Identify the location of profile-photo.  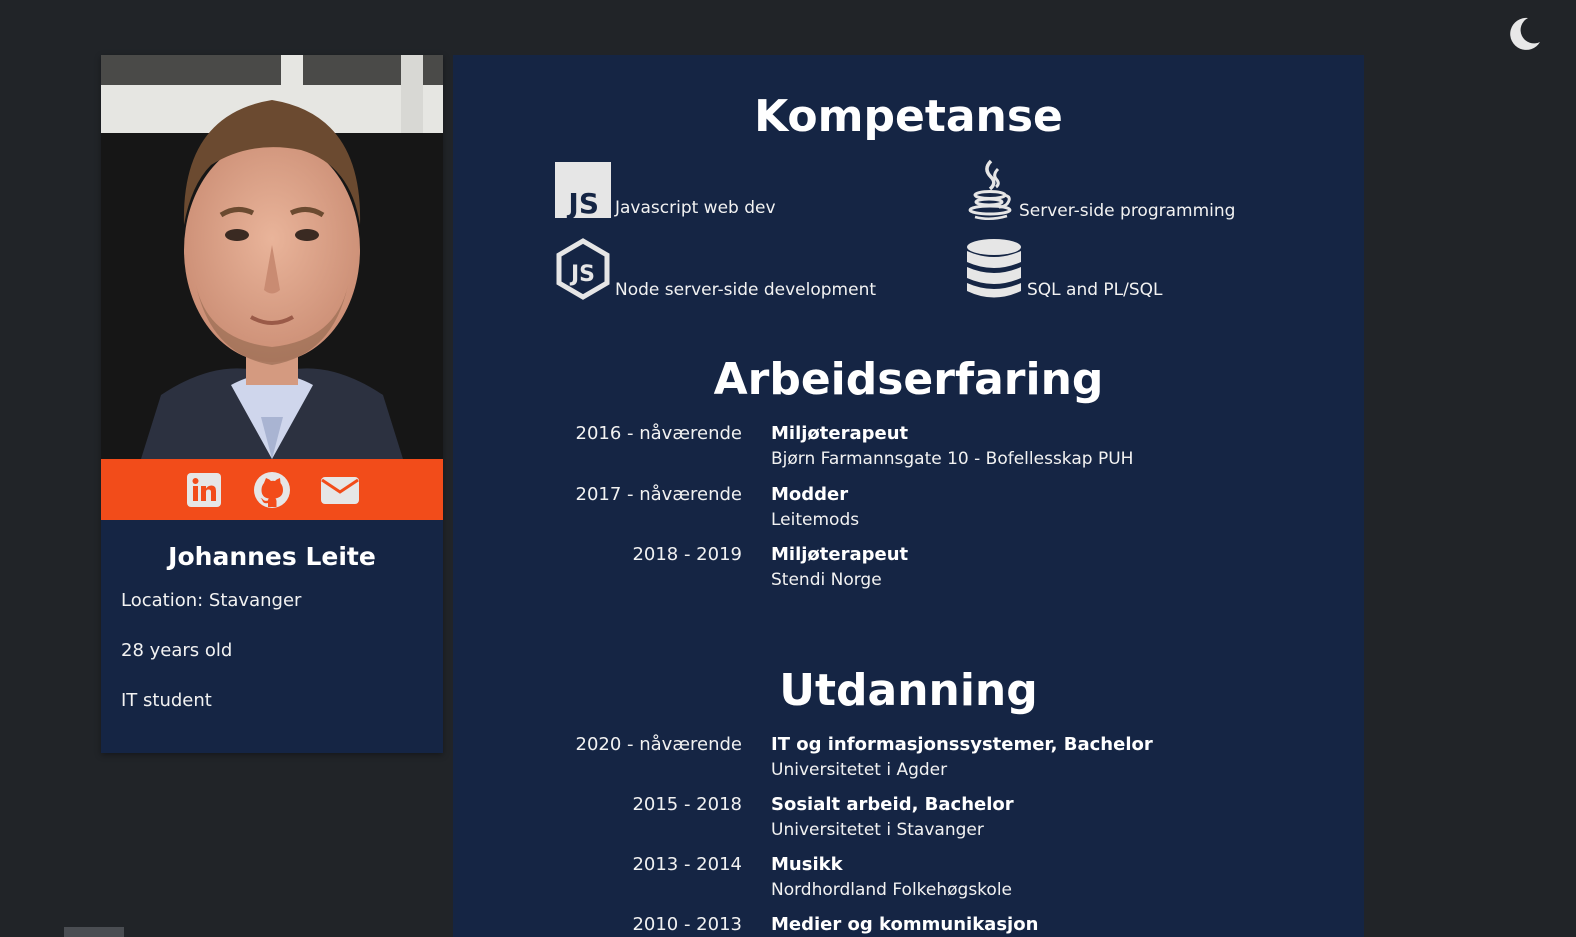
(272, 257).